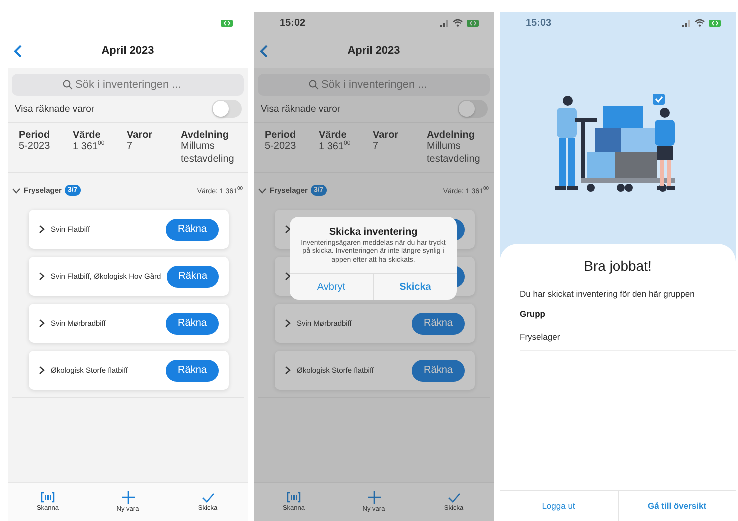 The width and height of the screenshot is (738, 521). Describe the element at coordinates (607, 294) in the screenshot. I see `success-message: Du har skickat inventering för den här gruppen` at that location.